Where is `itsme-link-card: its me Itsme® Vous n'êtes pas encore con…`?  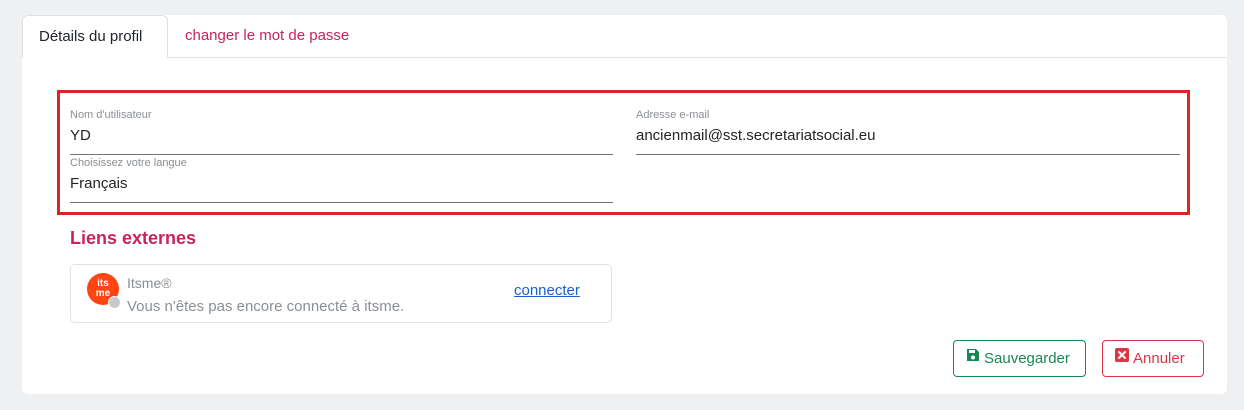
itsme-link-card: its me Itsme® Vous n'êtes pas encore con… is located at coordinates (341, 293).